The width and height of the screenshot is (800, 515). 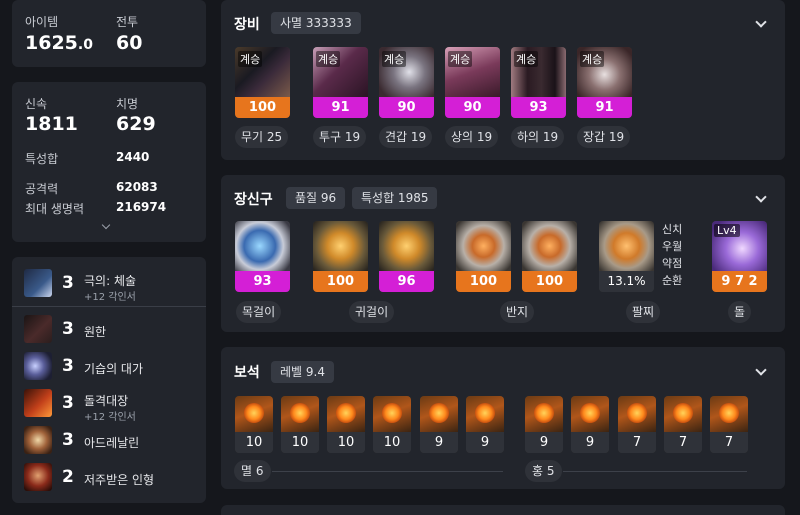 I want to click on equipment-title: 장비, so click(x=247, y=25).